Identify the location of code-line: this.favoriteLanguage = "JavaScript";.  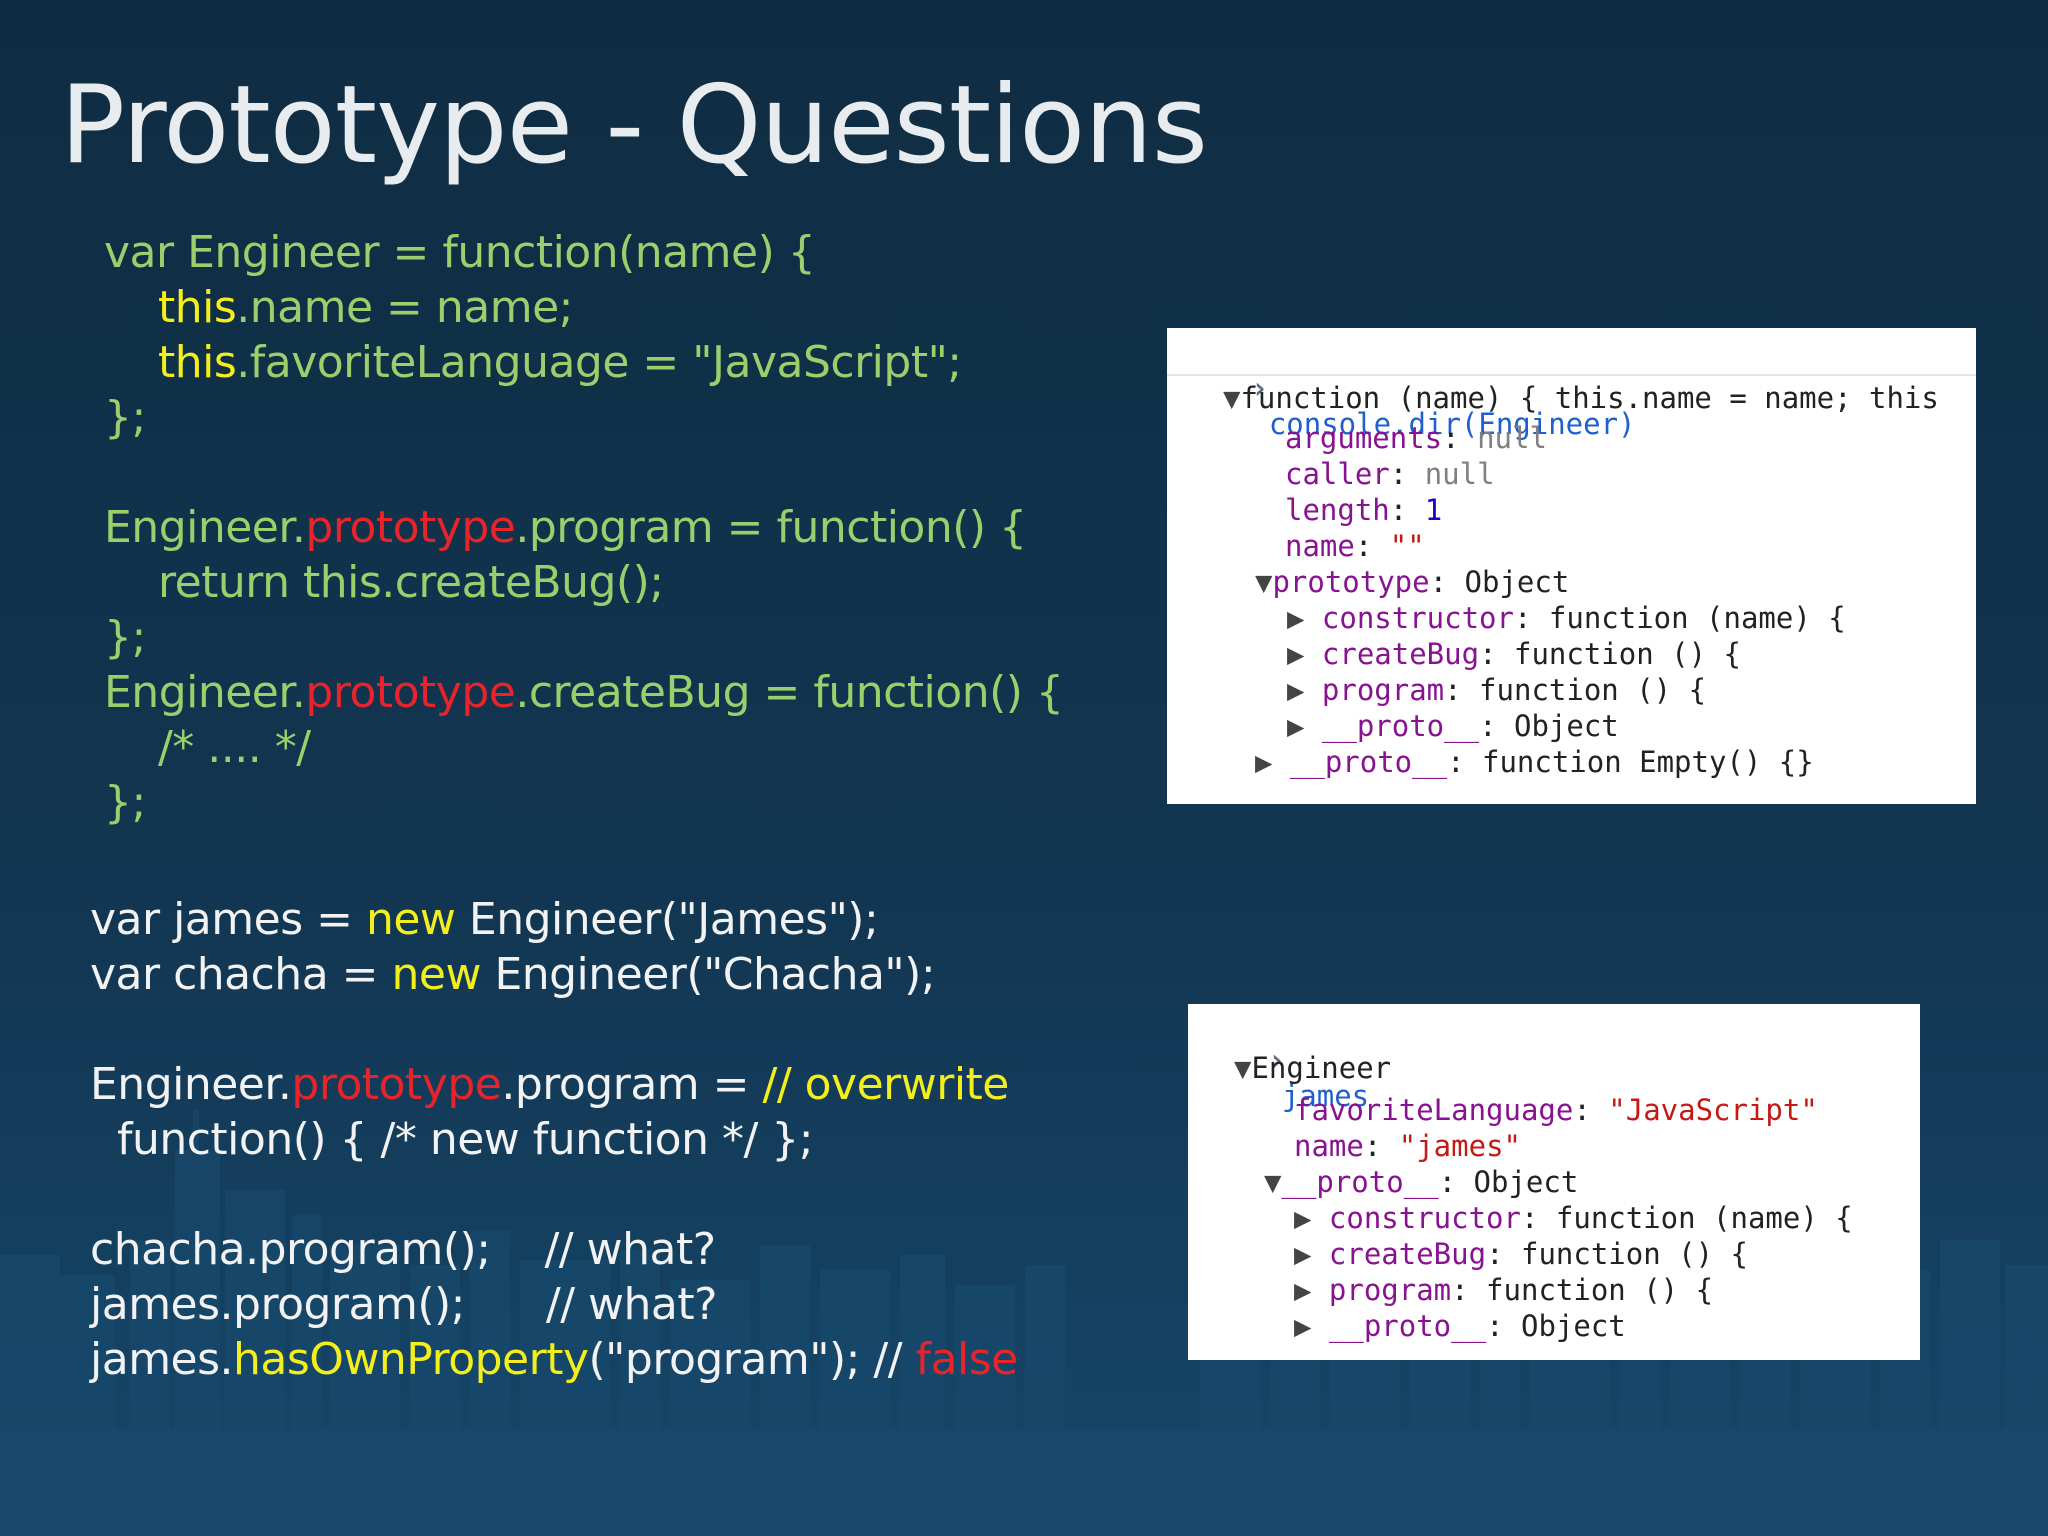
(583, 362).